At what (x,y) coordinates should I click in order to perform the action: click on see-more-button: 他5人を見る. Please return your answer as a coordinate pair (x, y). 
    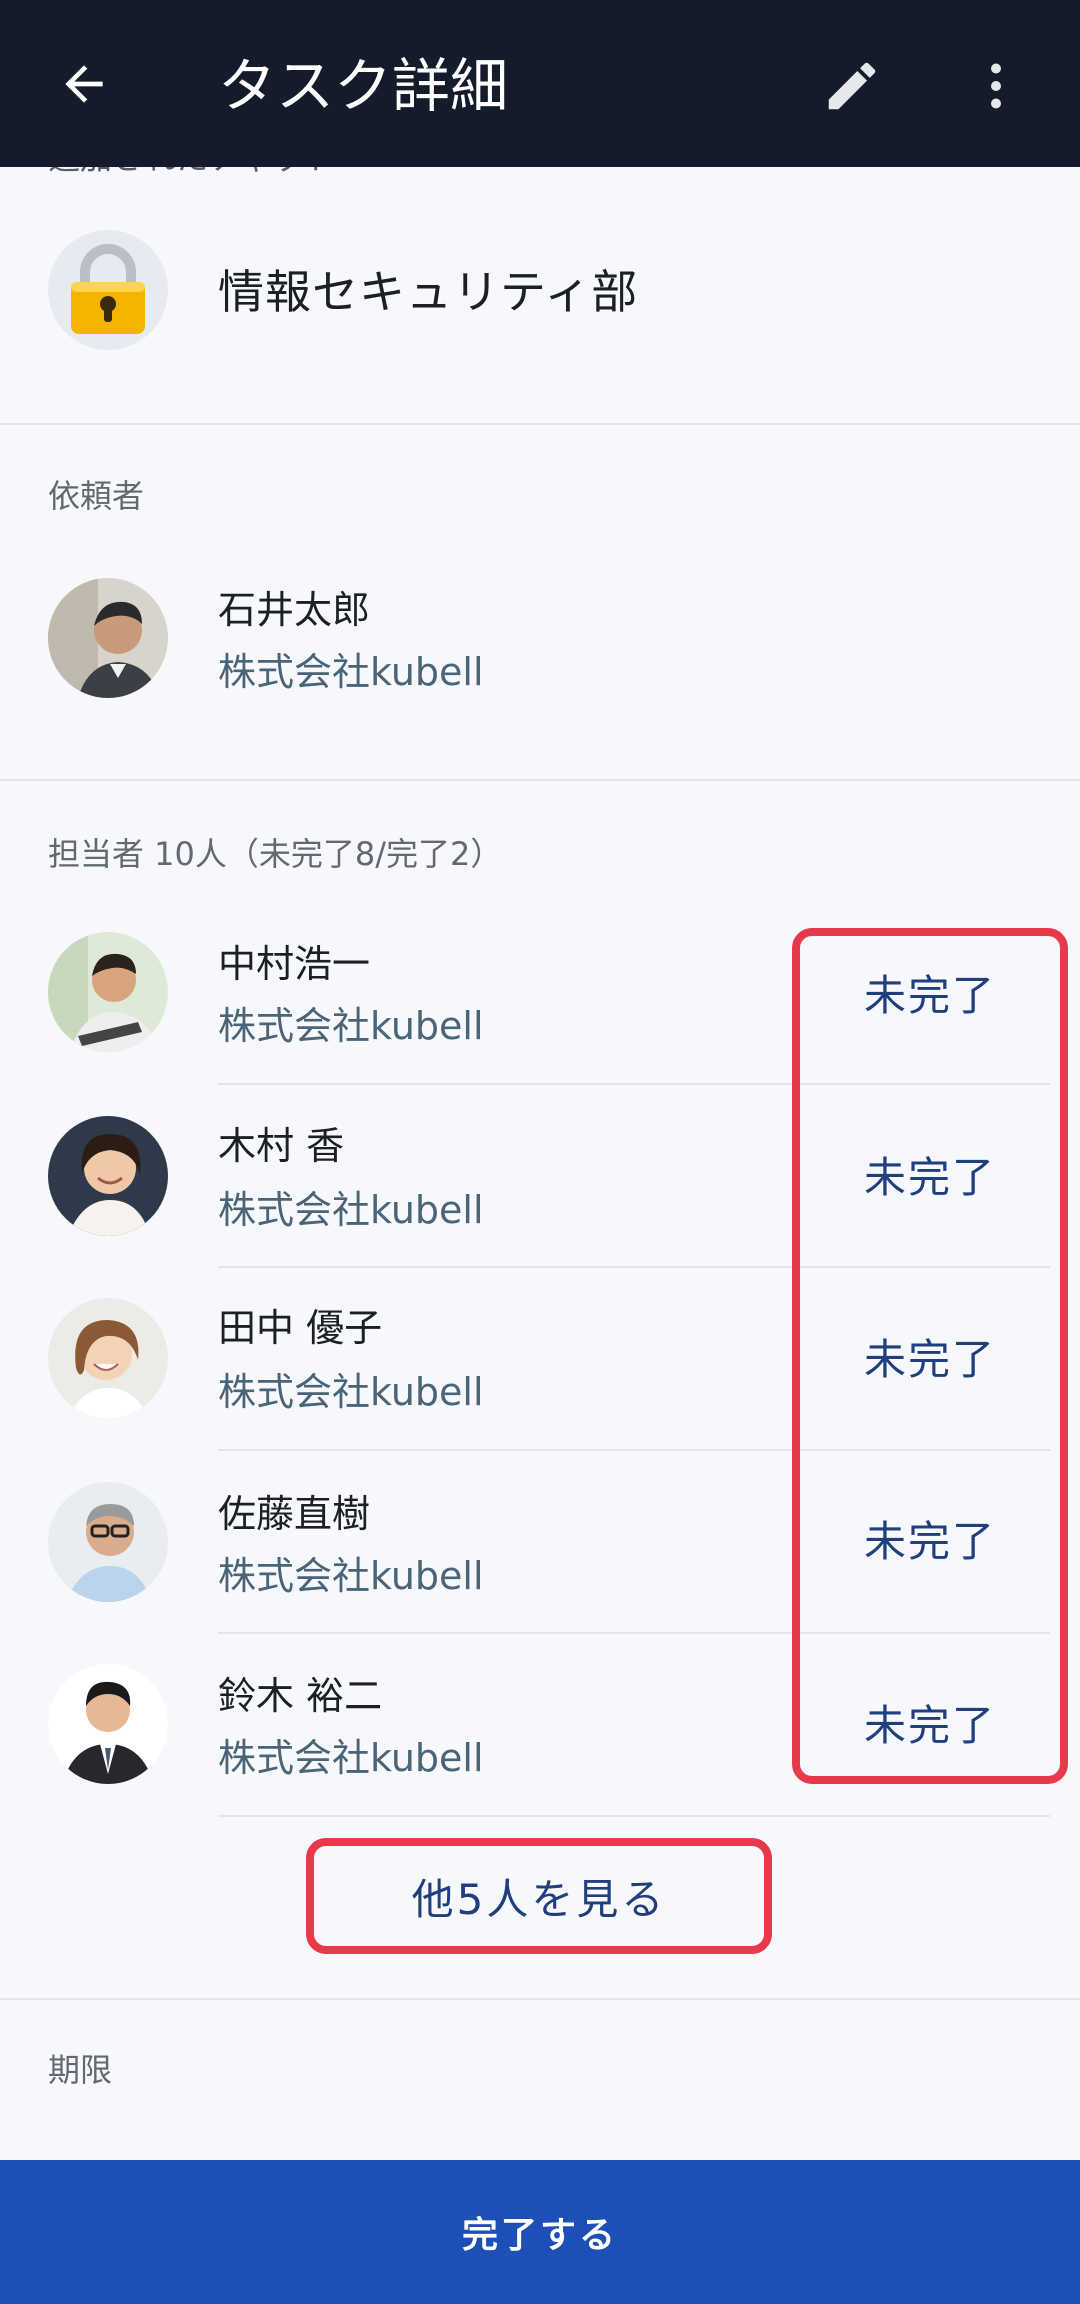
    Looking at the image, I should click on (539, 1896).